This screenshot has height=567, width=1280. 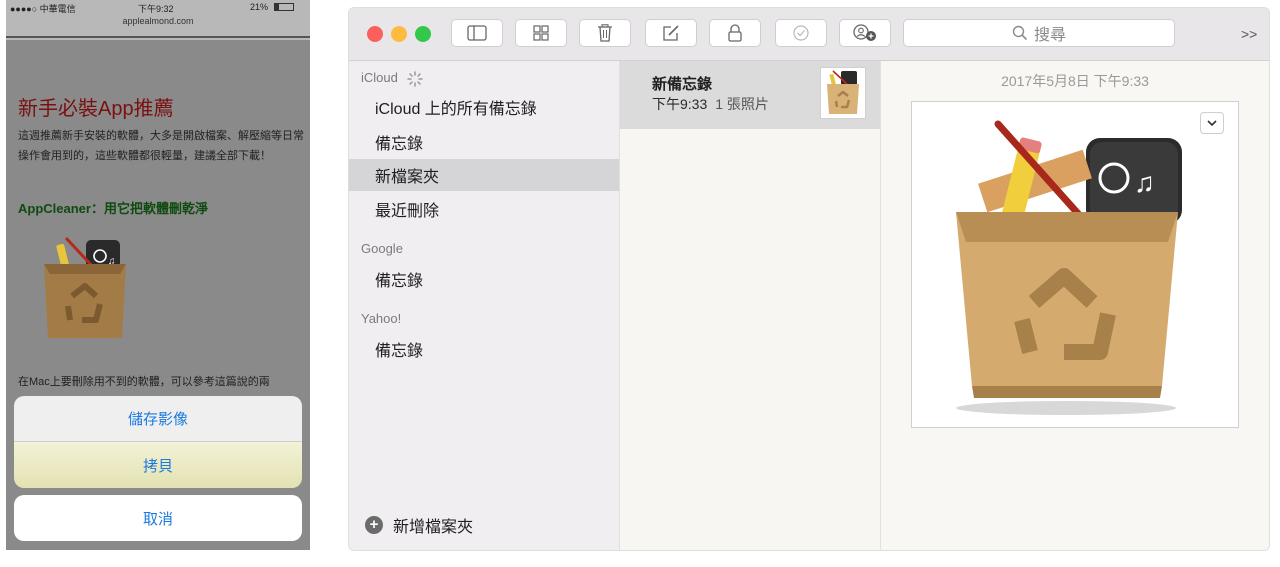 I want to click on note-date: 2017年5月8日 下午9:33, so click(x=1075, y=81).